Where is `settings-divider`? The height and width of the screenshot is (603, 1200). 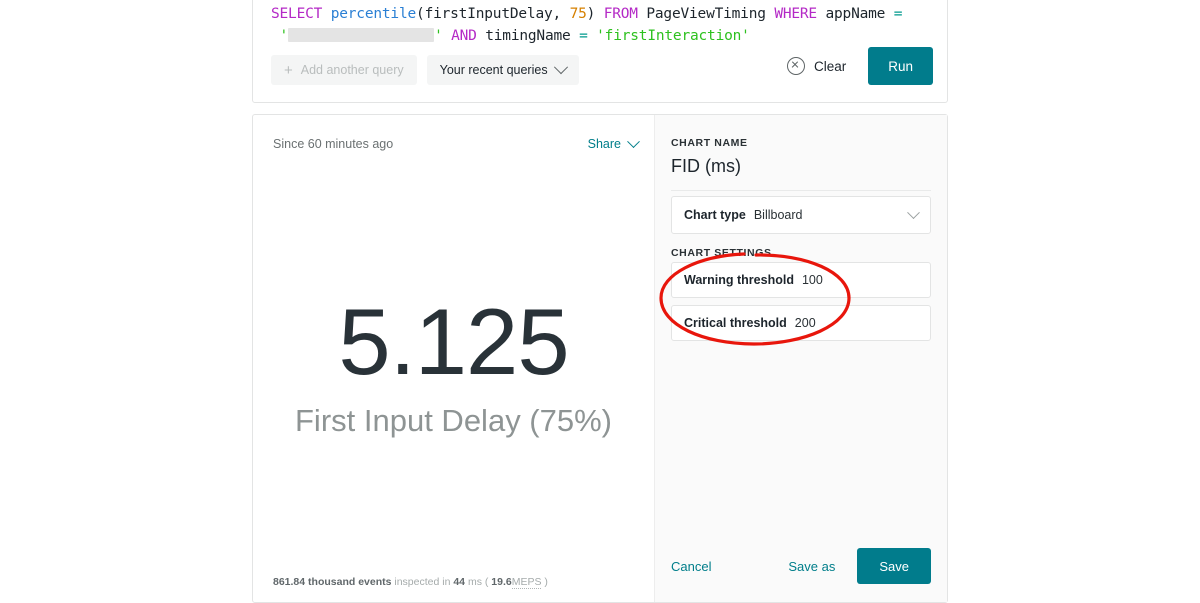
settings-divider is located at coordinates (801, 190).